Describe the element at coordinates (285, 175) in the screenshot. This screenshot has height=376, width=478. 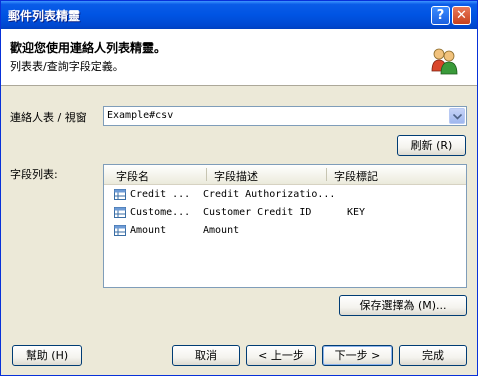
I see `fields-list-header: 字段名 字段描述 字段標記` at that location.